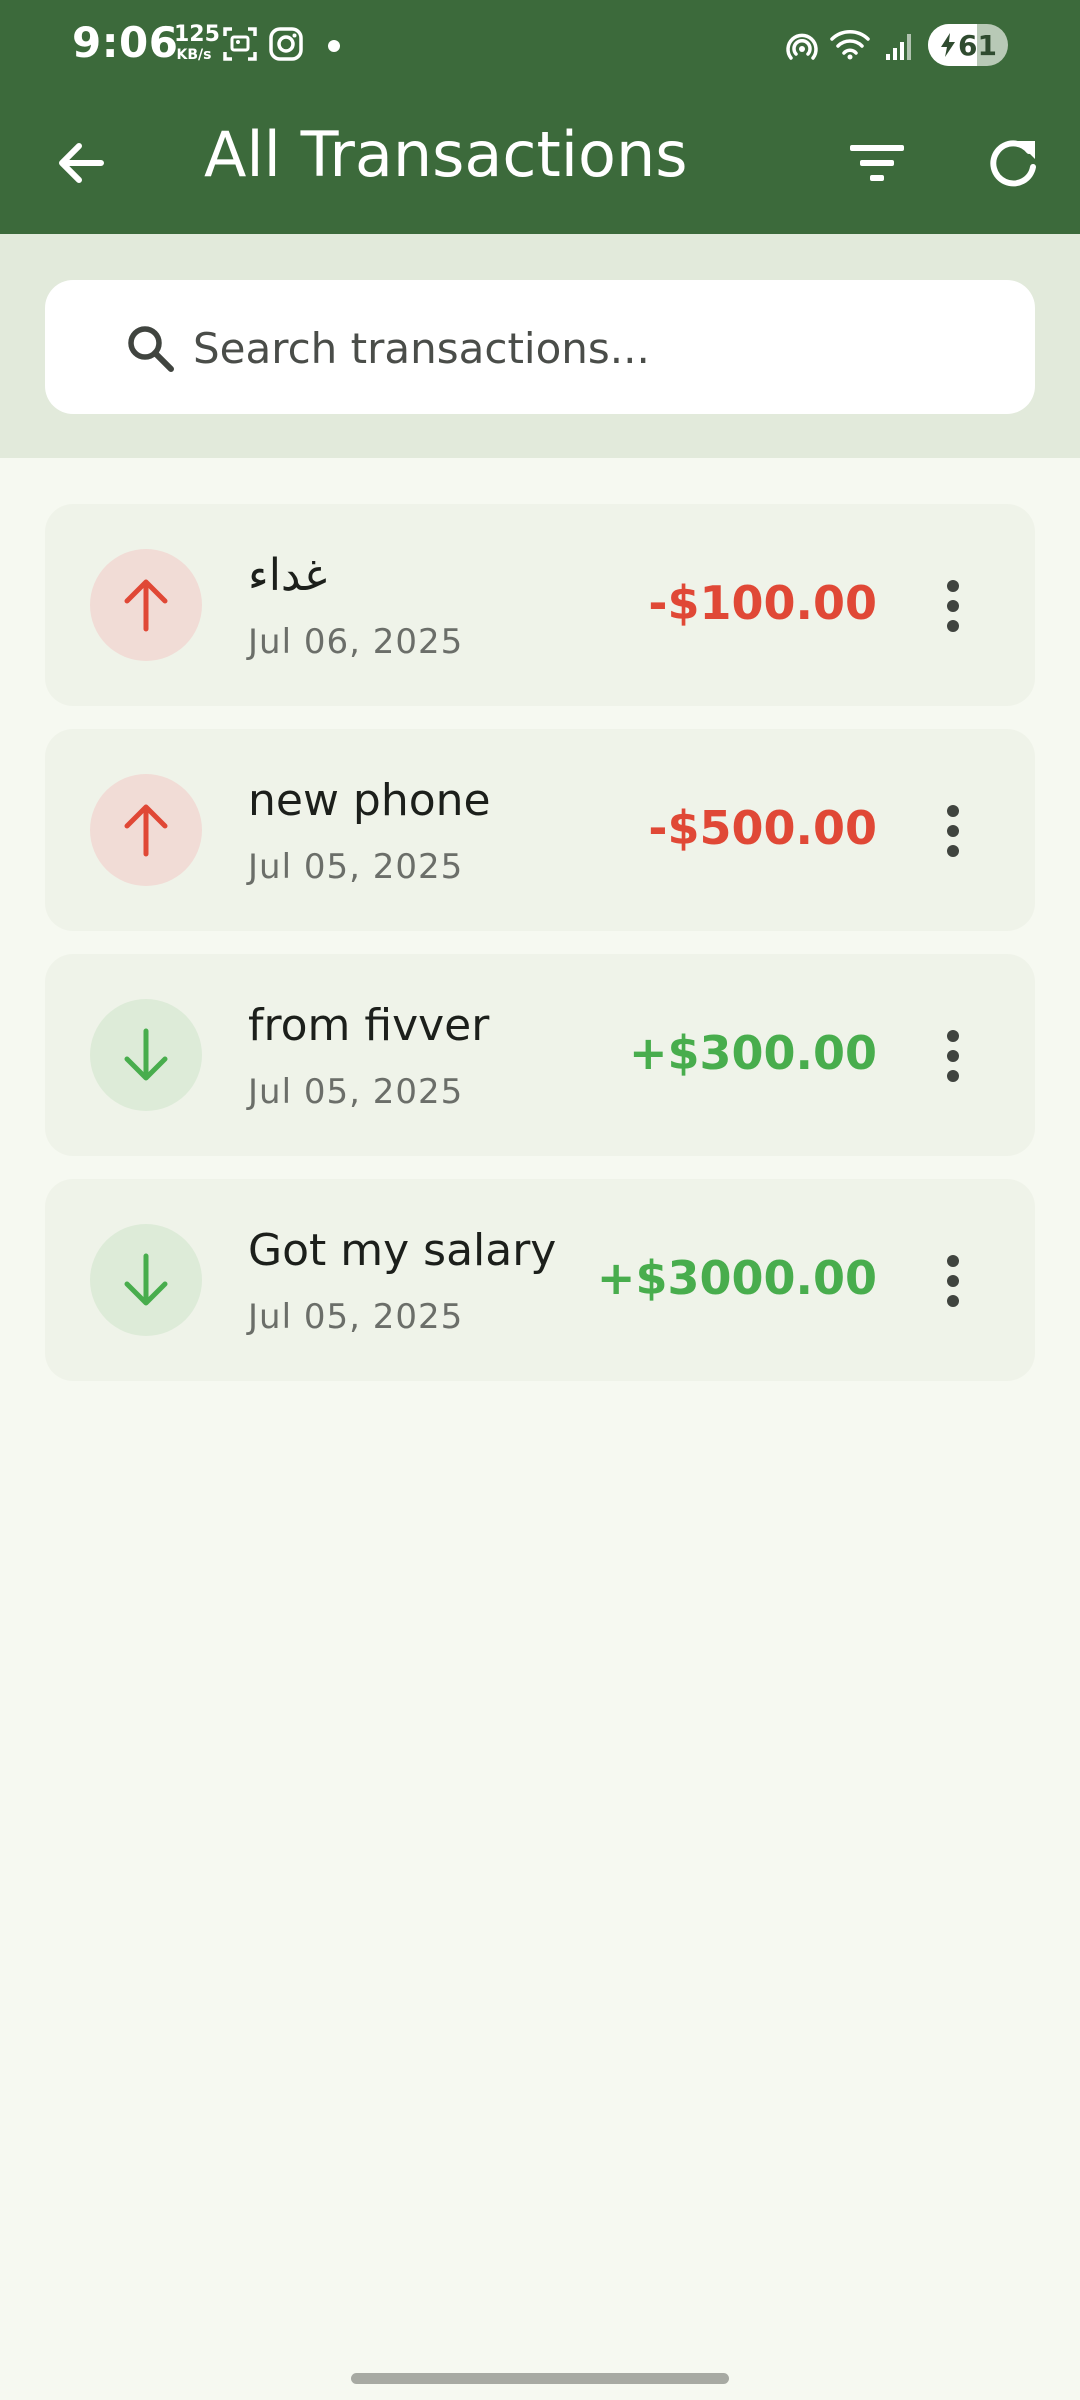 The height and width of the screenshot is (2400, 1080). I want to click on app-bar: All Transactions, so click(540, 163).